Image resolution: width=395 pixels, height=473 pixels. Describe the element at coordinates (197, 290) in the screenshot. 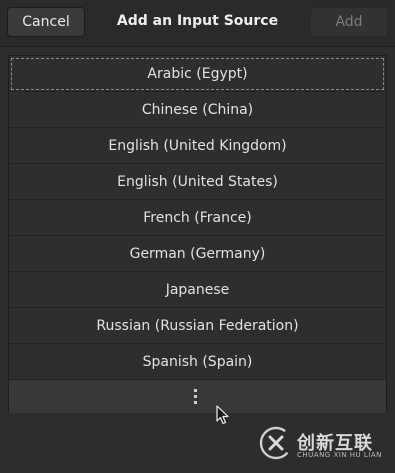

I see `list-item: Japanese` at that location.